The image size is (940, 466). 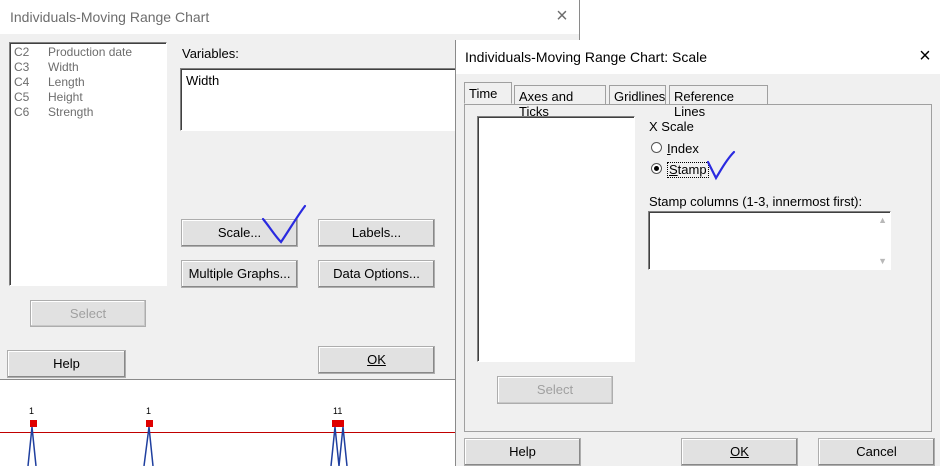 I want to click on main-dialog-title: Individuals-Moving Range Chart, so click(x=110, y=17).